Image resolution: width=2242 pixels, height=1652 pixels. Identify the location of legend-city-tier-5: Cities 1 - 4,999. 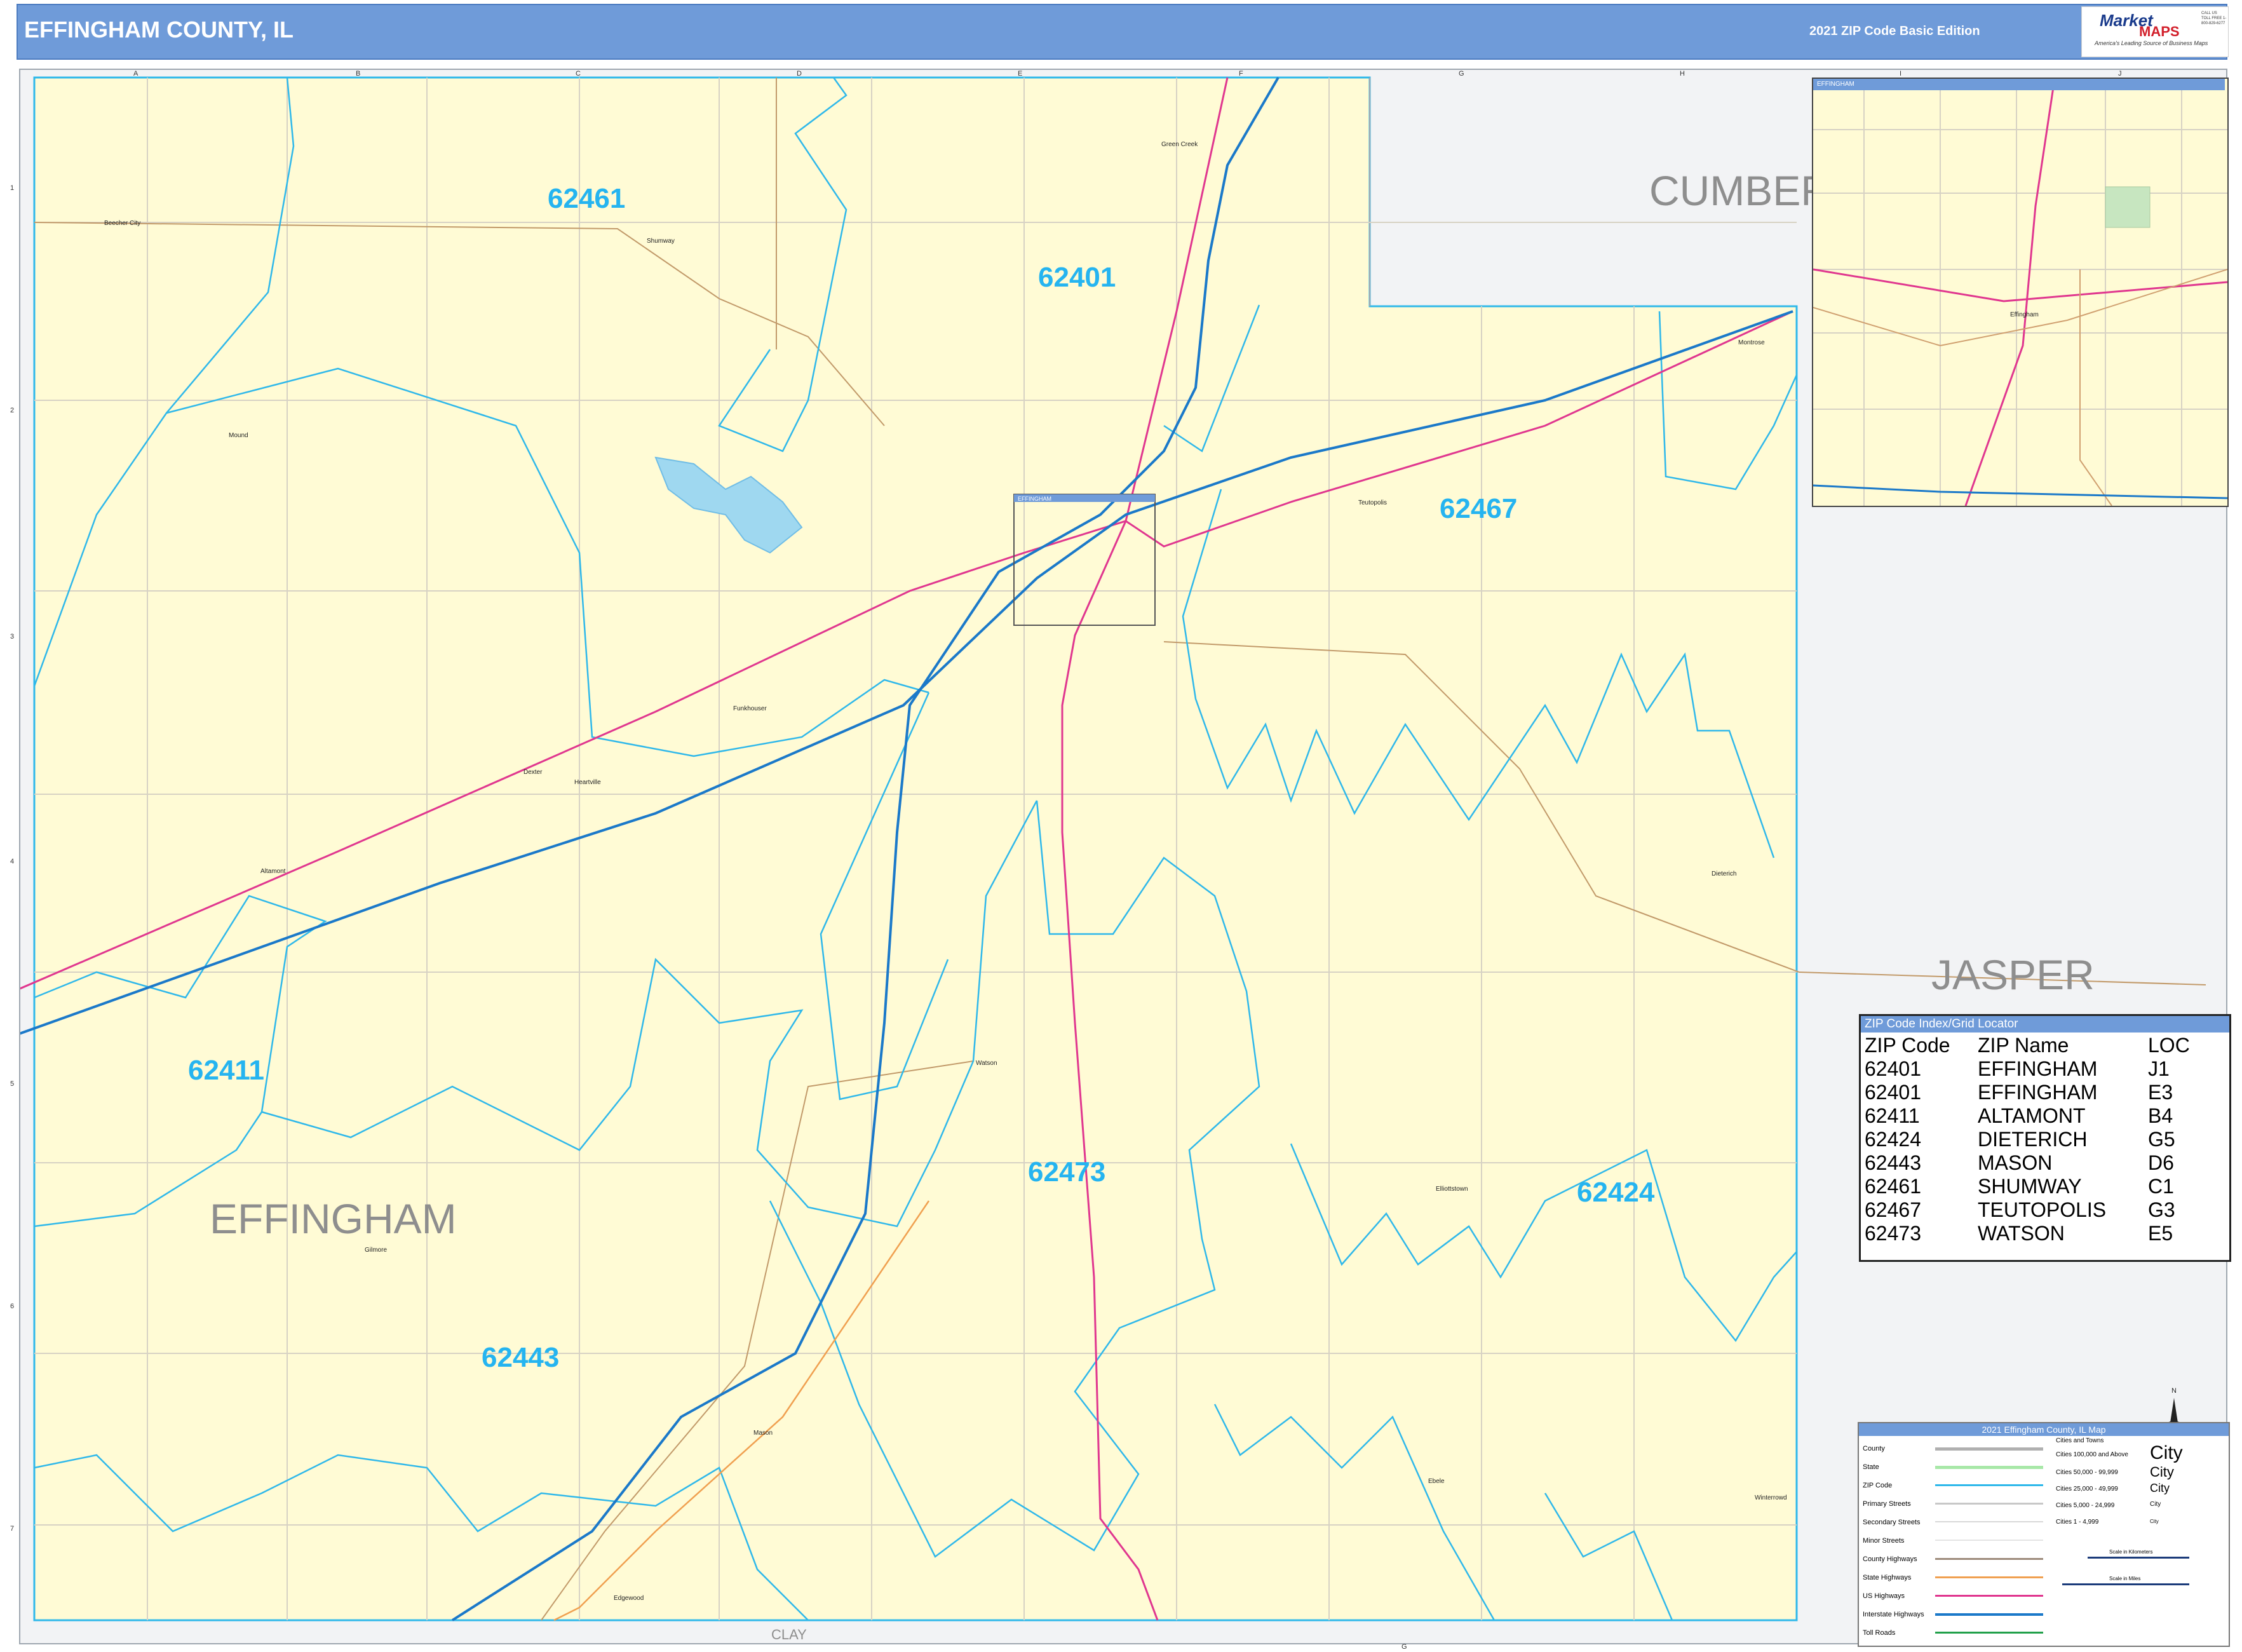
(2077, 1522).